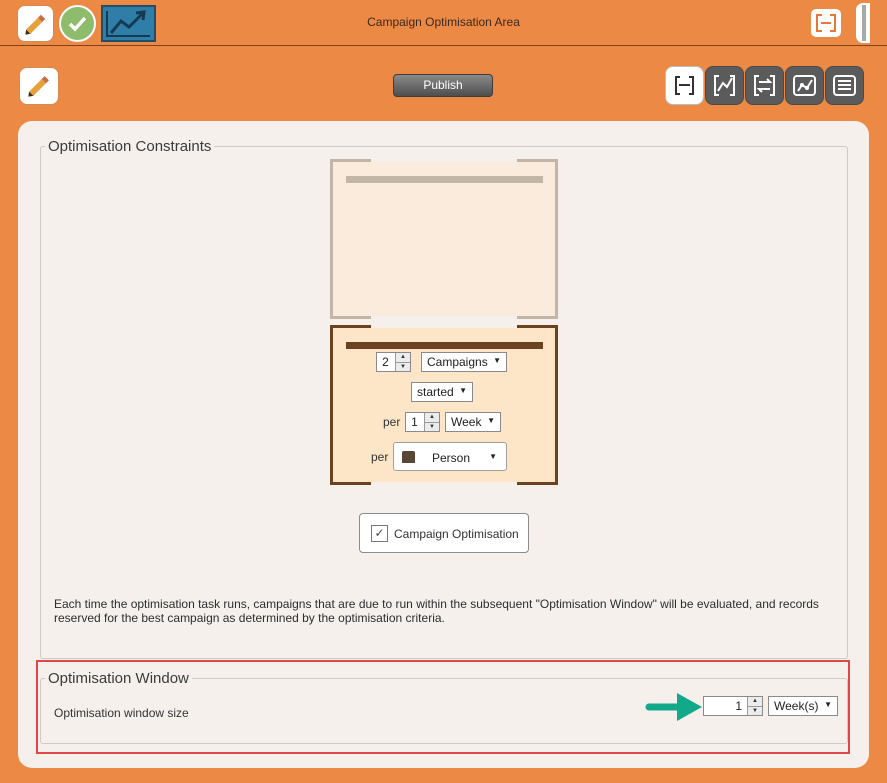  What do you see at coordinates (844, 85) in the screenshot?
I see `list-icon` at bounding box center [844, 85].